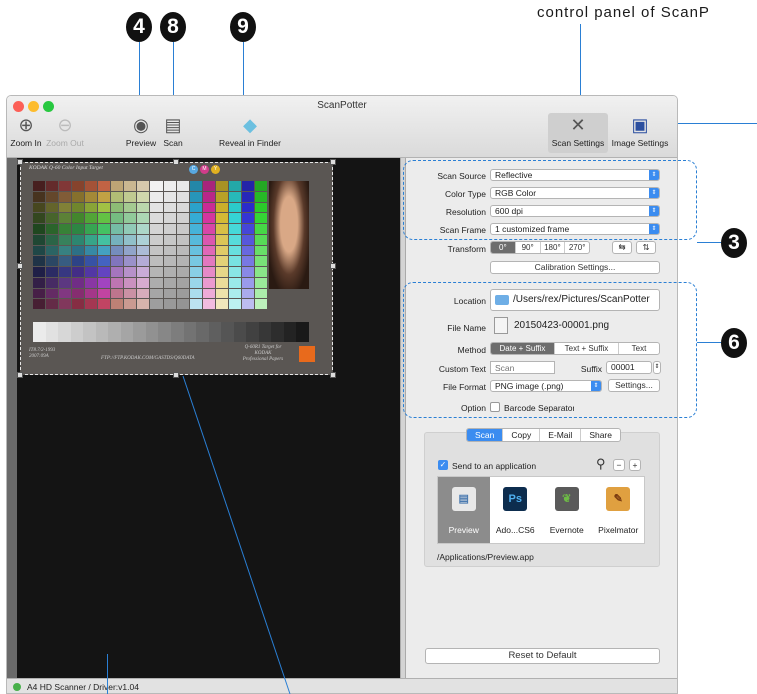  Describe the element at coordinates (20, 375) in the screenshot. I see `crop-handle-bl` at that location.